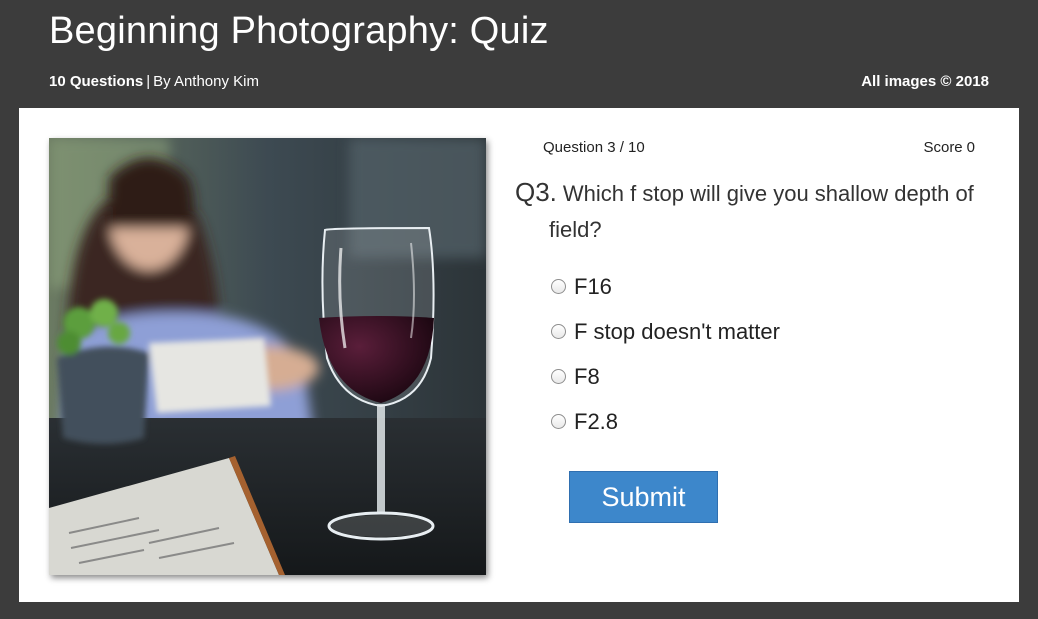  I want to click on answer-option: F2.8, so click(665, 421).